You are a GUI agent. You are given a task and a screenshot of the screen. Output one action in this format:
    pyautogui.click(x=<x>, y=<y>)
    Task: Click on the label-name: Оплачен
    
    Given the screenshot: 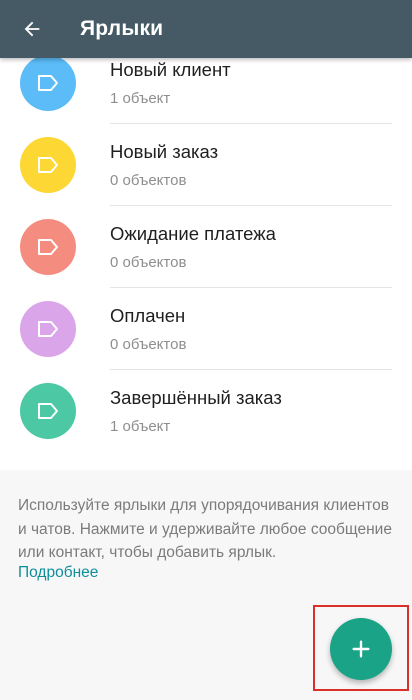 What is the action you would take?
    pyautogui.click(x=148, y=315)
    